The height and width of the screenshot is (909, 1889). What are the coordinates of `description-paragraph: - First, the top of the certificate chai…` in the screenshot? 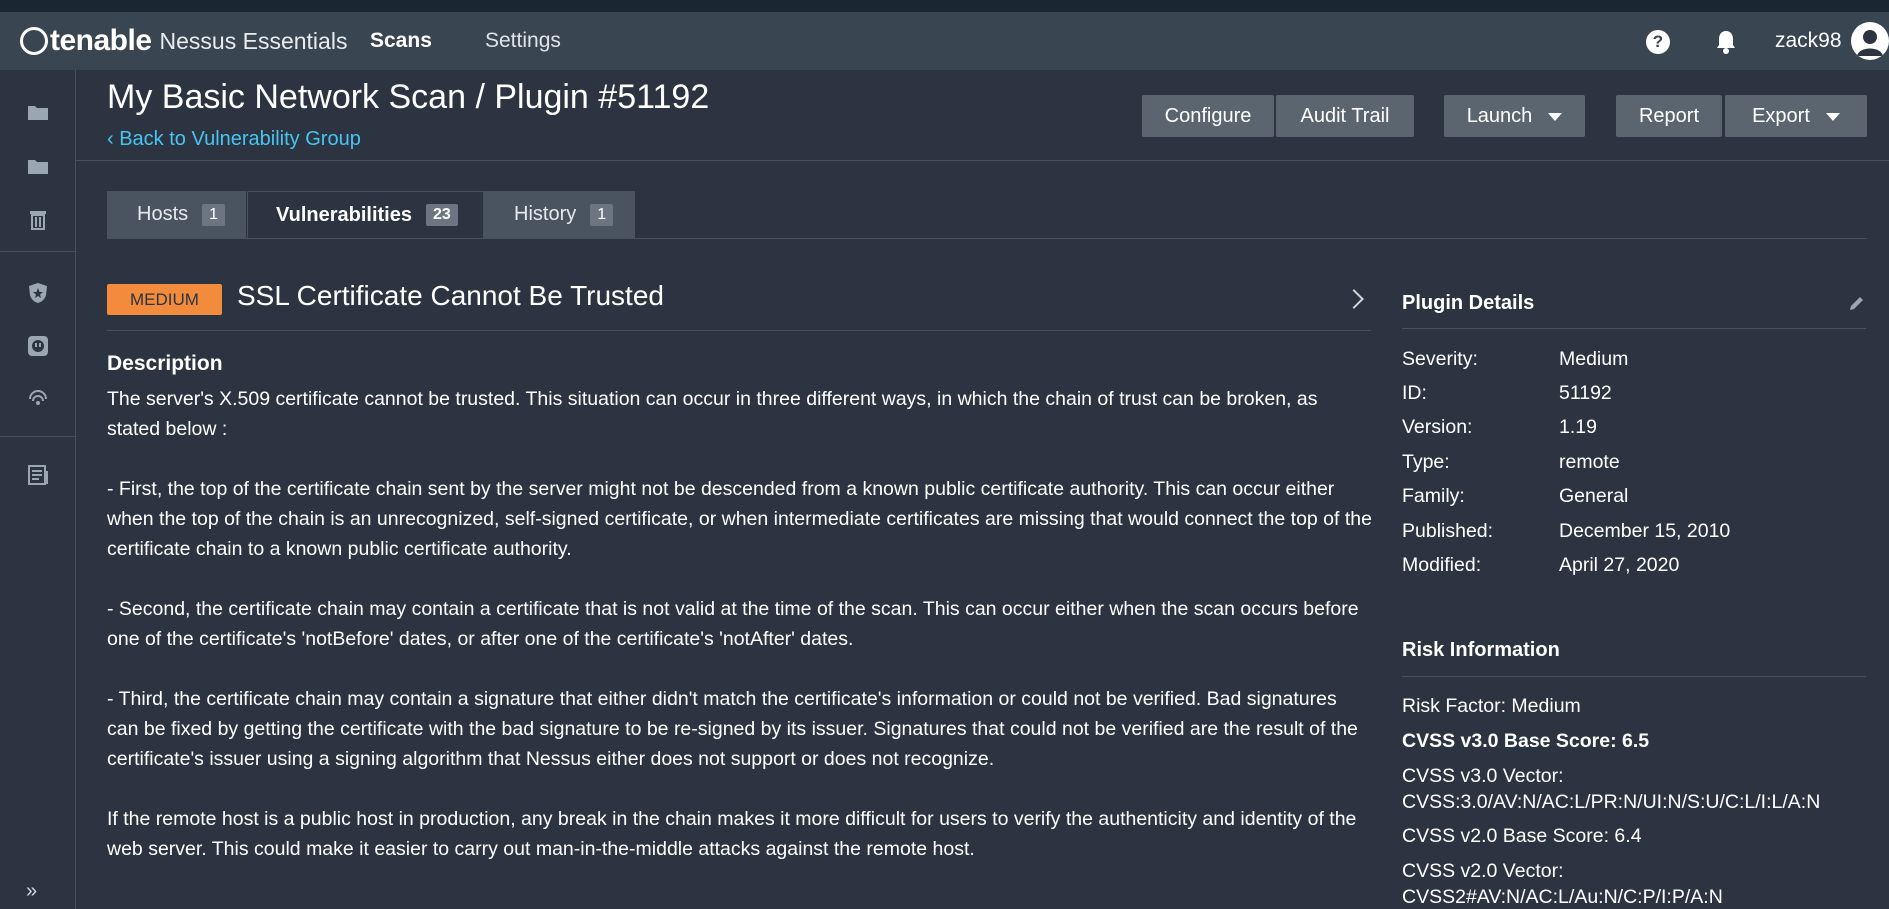 It's located at (739, 519).